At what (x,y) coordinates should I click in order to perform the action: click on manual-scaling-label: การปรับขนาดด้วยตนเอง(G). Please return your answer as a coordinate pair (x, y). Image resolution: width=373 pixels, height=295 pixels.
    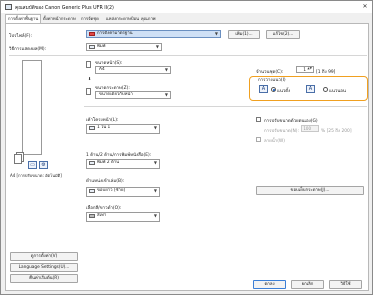
    Looking at the image, I should click on (291, 121).